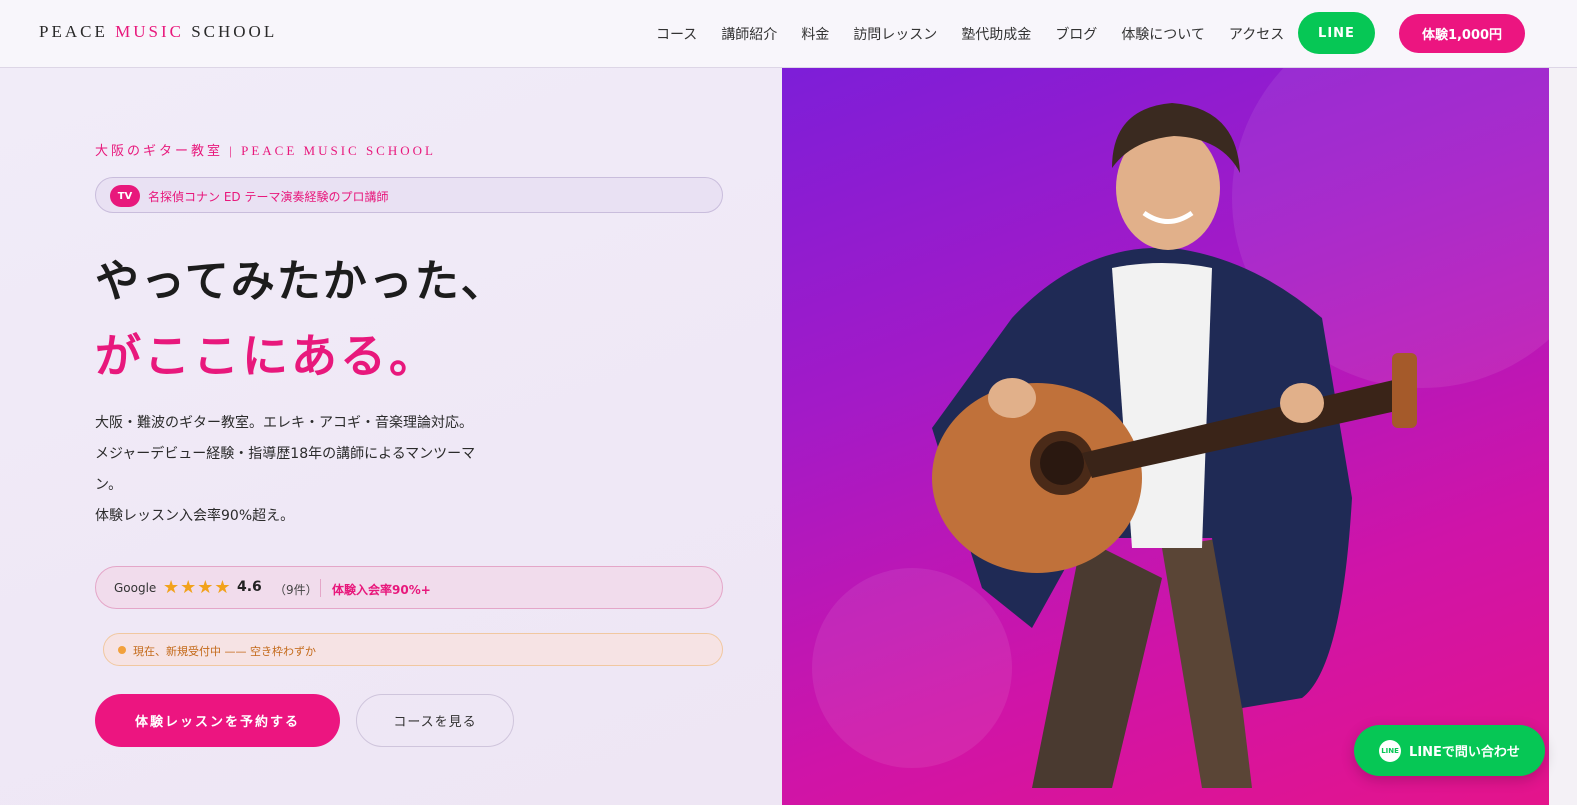 The width and height of the screenshot is (1577, 805). I want to click on join-rate-text: 体験入会率90%+, so click(381, 590).